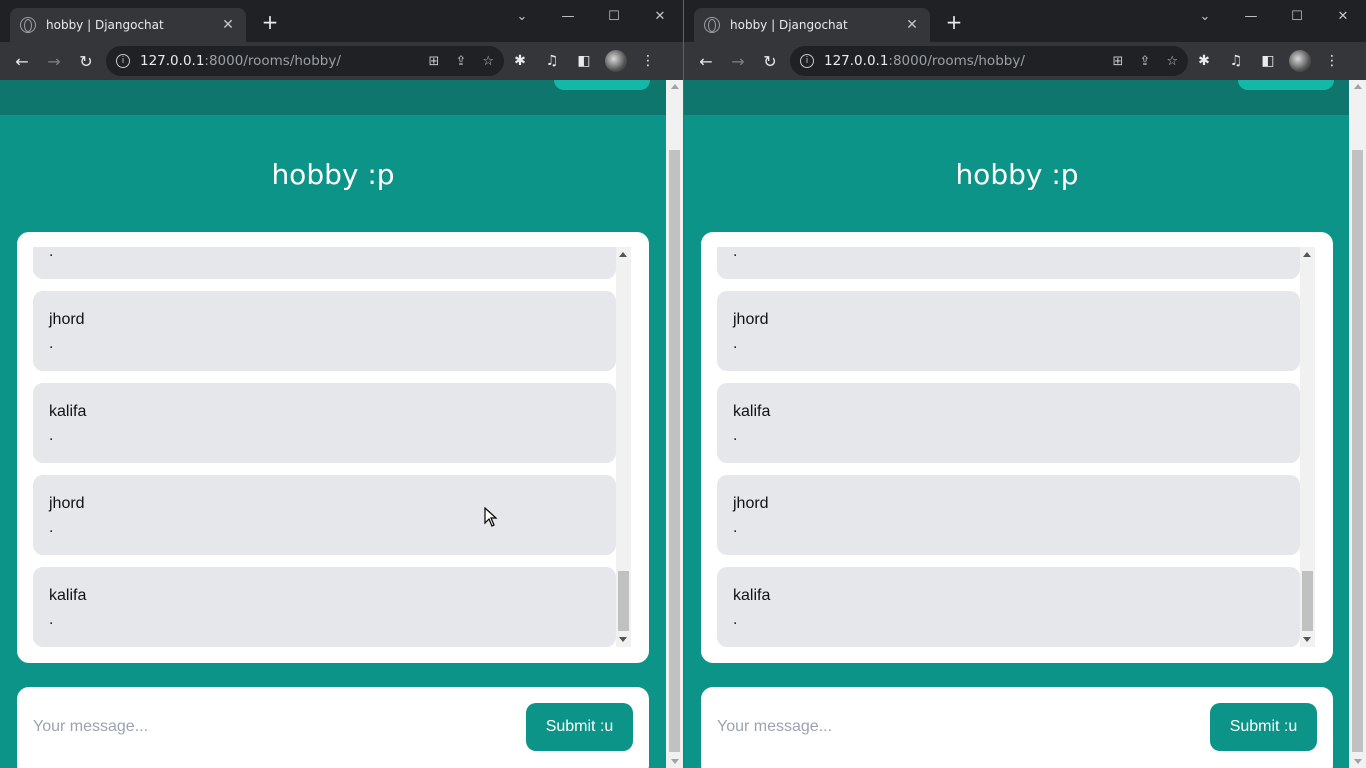  What do you see at coordinates (956, 61) in the screenshot?
I see `url-path: :8000/rooms/hobby/` at bounding box center [956, 61].